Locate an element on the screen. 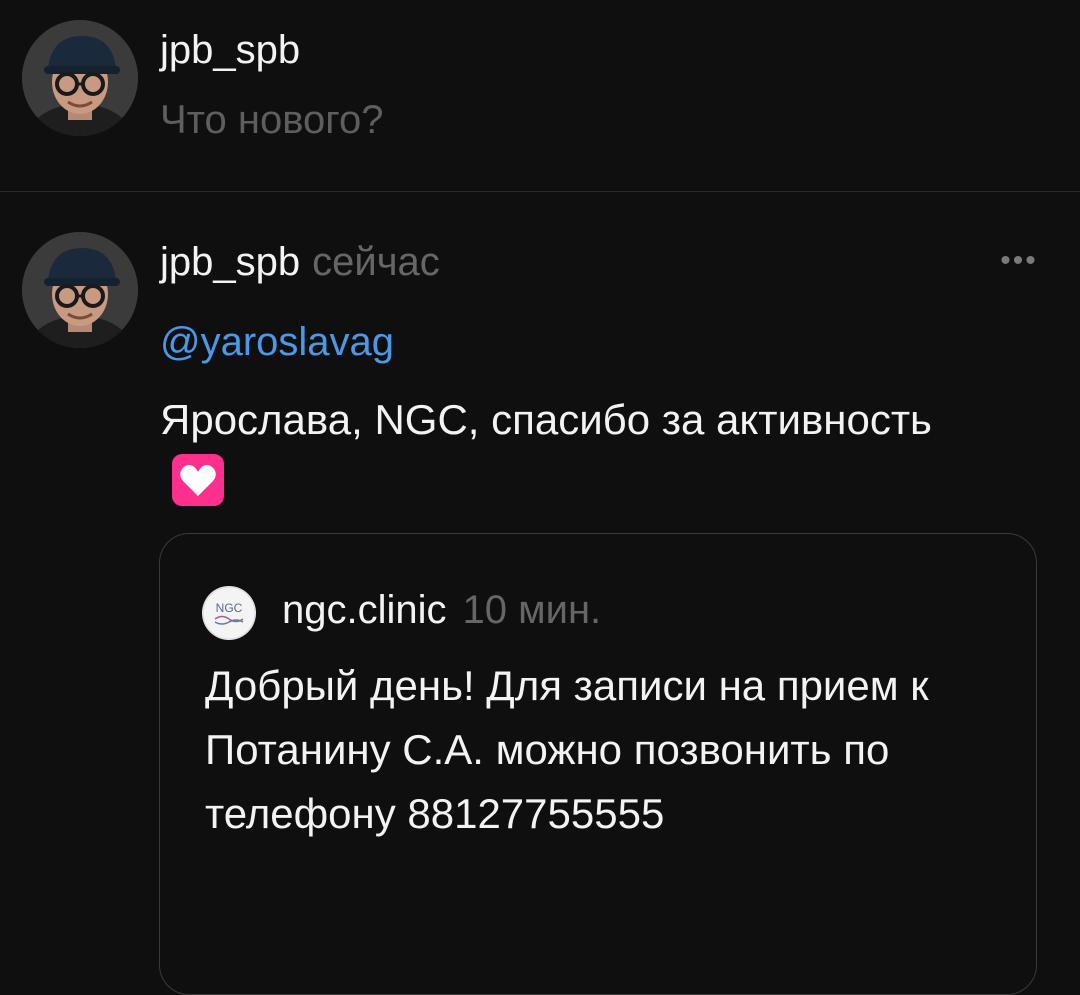  svg-text: NGC is located at coordinates (229, 608).